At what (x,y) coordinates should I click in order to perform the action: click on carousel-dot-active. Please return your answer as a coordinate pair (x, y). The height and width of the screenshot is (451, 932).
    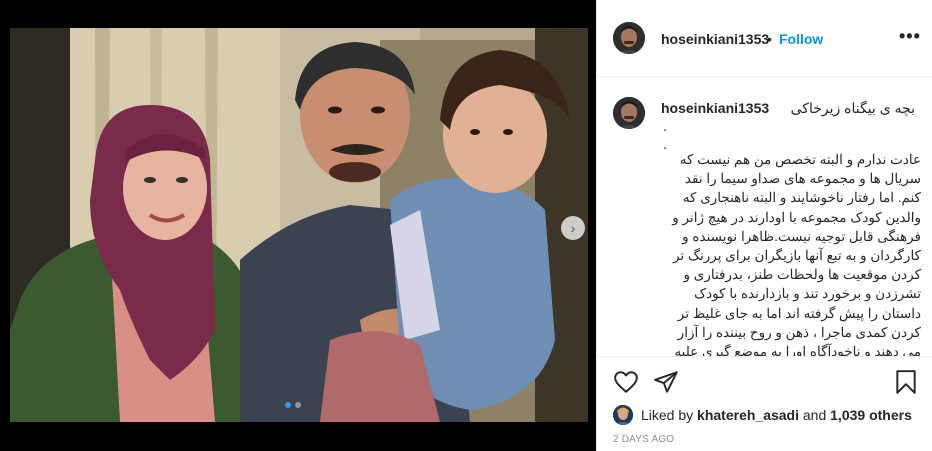
    Looking at the image, I should click on (288, 405).